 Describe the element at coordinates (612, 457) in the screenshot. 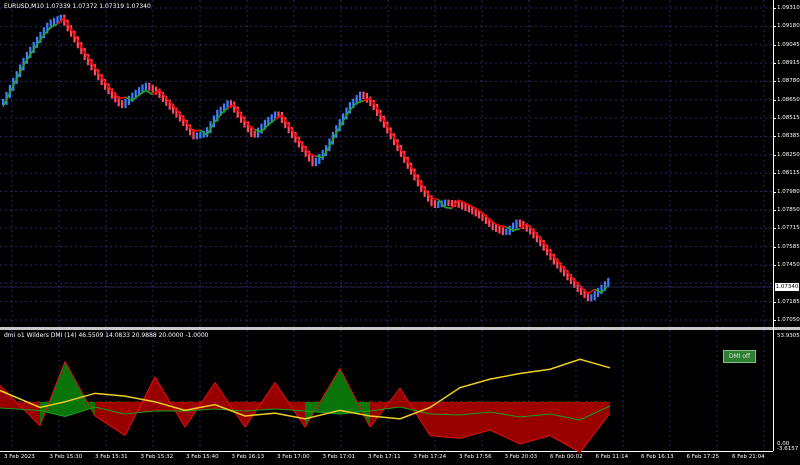

I see `time-axis-label: 6 Feb 11:14` at that location.